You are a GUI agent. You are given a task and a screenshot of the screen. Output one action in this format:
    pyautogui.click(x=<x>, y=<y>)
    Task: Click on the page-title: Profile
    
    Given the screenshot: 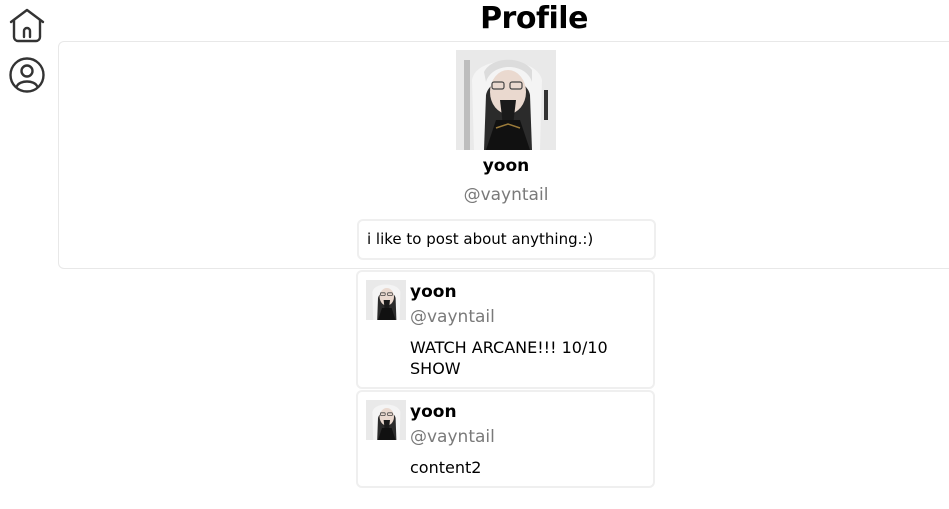 What is the action you would take?
    pyautogui.click(x=534, y=18)
    